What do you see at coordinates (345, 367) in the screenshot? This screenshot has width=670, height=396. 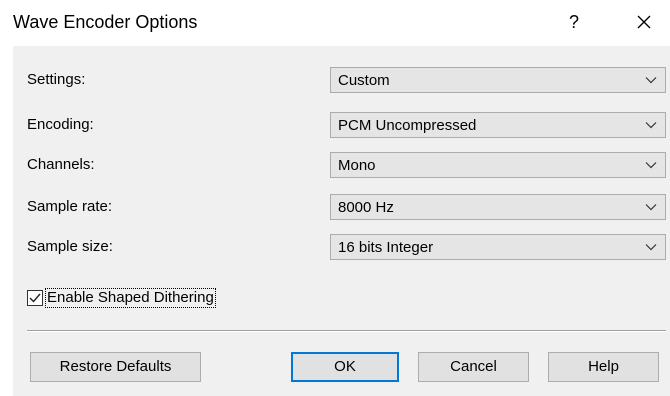 I see `ok-button: OK` at bounding box center [345, 367].